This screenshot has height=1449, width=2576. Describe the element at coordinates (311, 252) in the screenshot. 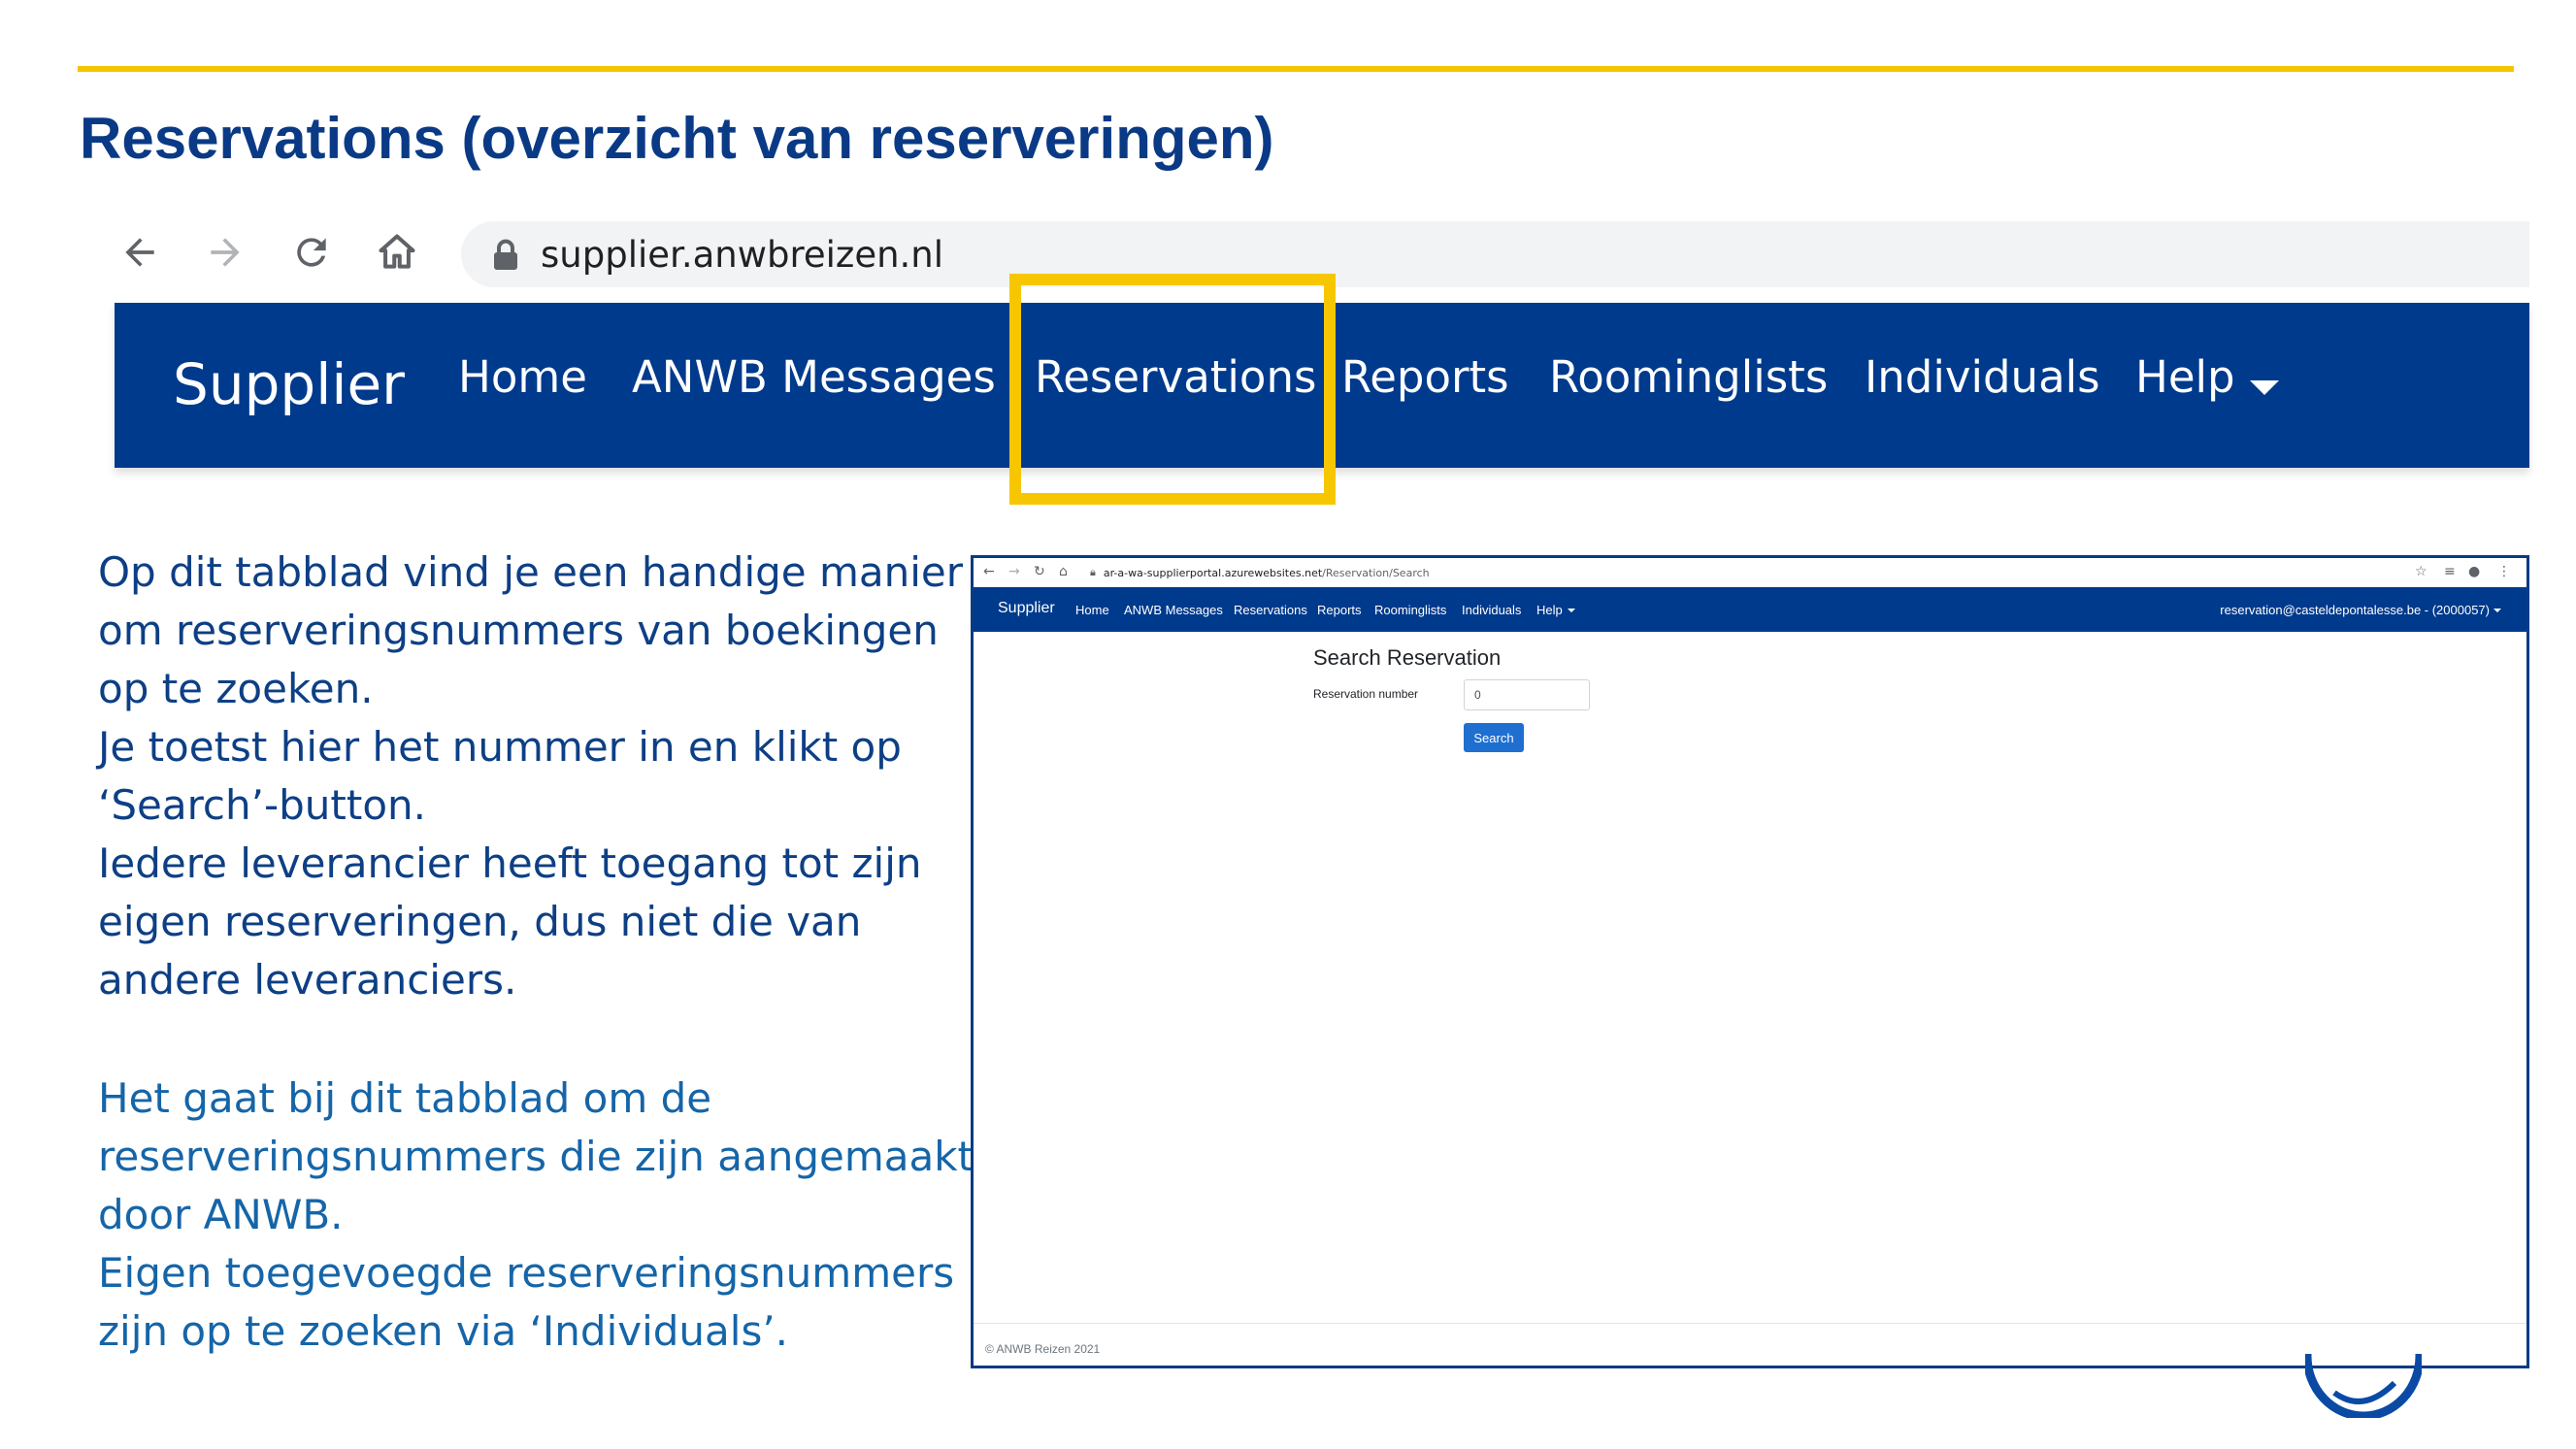

I see `reload-icon` at that location.